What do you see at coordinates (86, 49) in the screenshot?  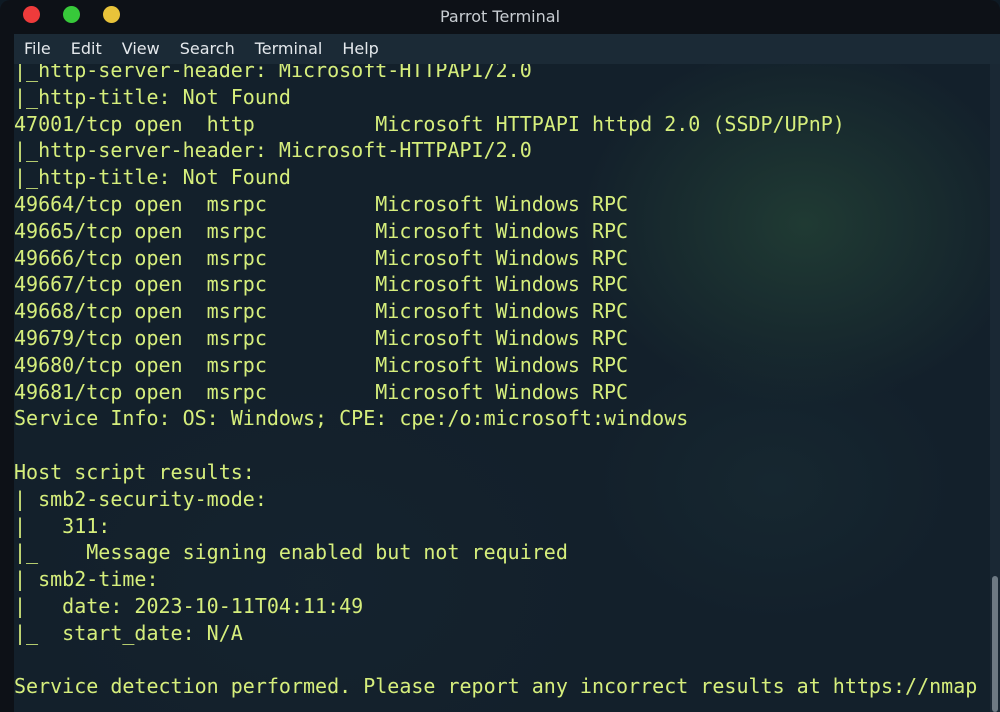 I see `menu-edit: Edit` at bounding box center [86, 49].